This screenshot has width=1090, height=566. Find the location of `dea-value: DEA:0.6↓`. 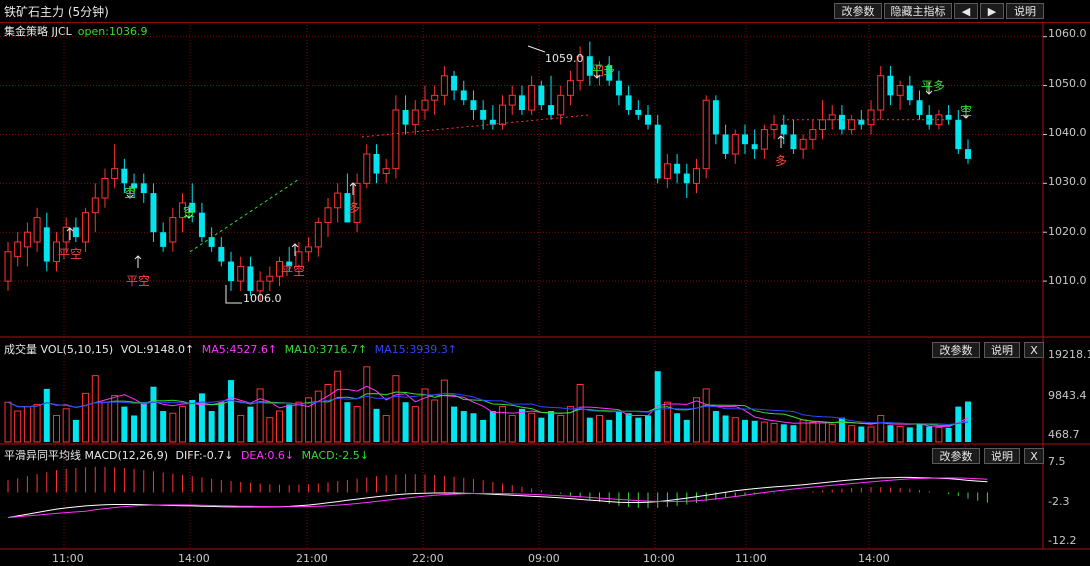

dea-value: DEA:0.6↓ is located at coordinates (267, 455).